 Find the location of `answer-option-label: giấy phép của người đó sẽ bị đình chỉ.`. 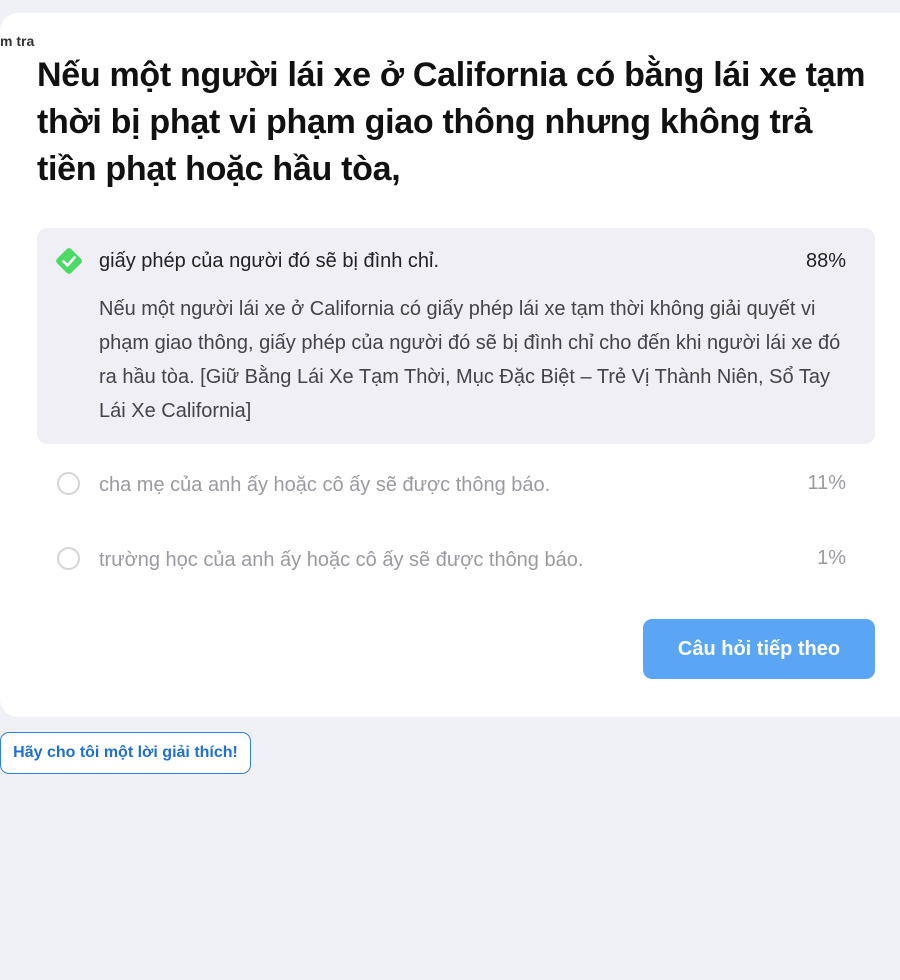

answer-option-label: giấy phép của người đó sẽ bị đình chỉ. is located at coordinates (269, 261).